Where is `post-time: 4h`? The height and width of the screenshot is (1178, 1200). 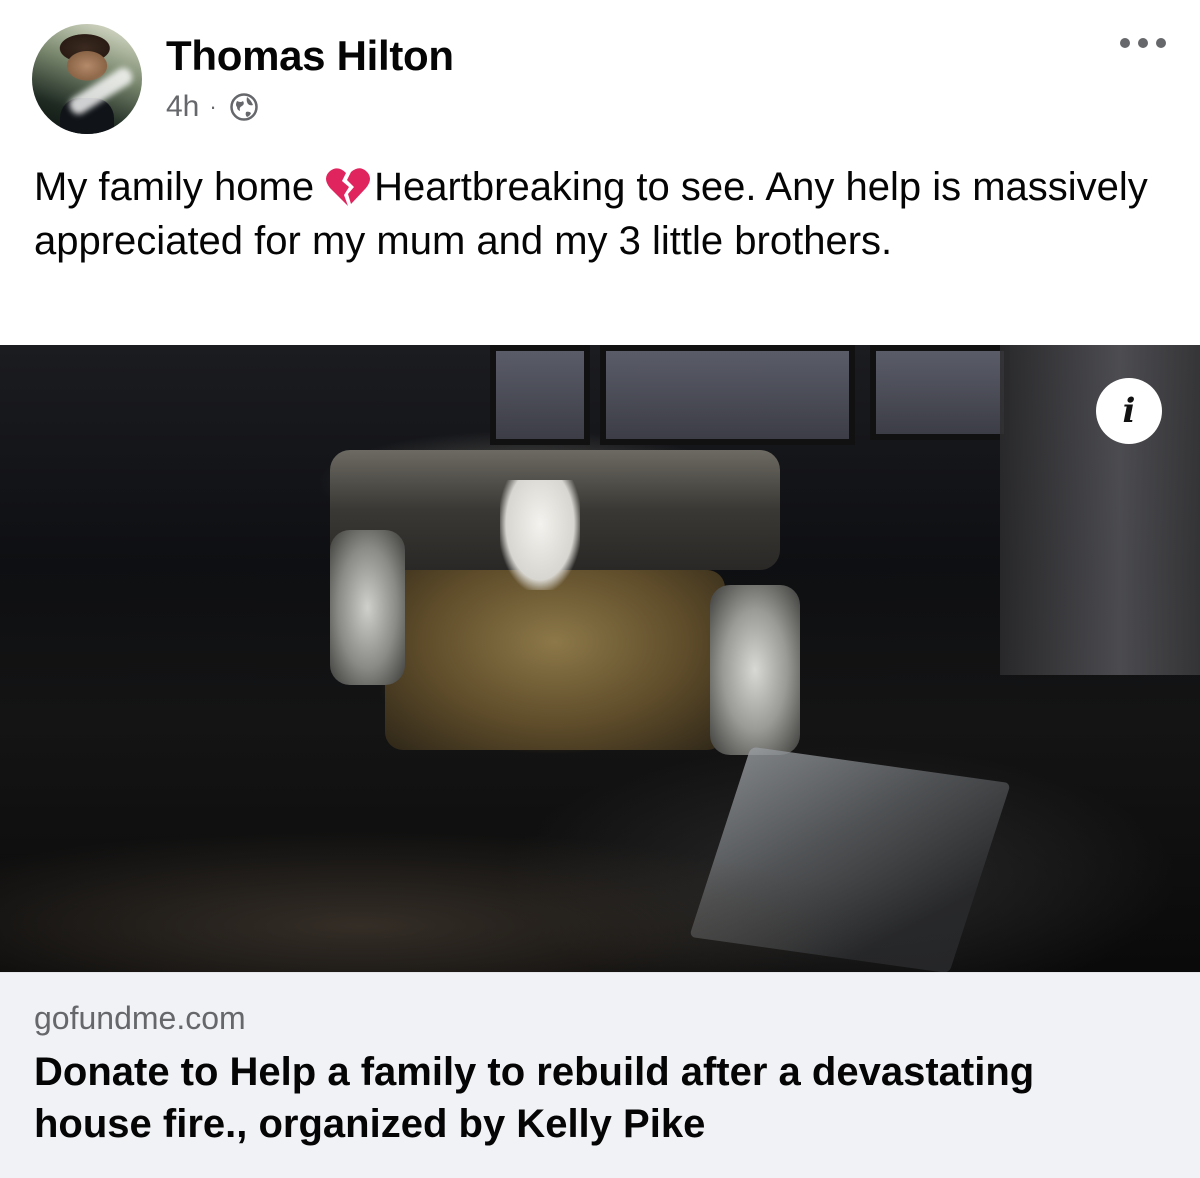
post-time: 4h is located at coordinates (182, 107).